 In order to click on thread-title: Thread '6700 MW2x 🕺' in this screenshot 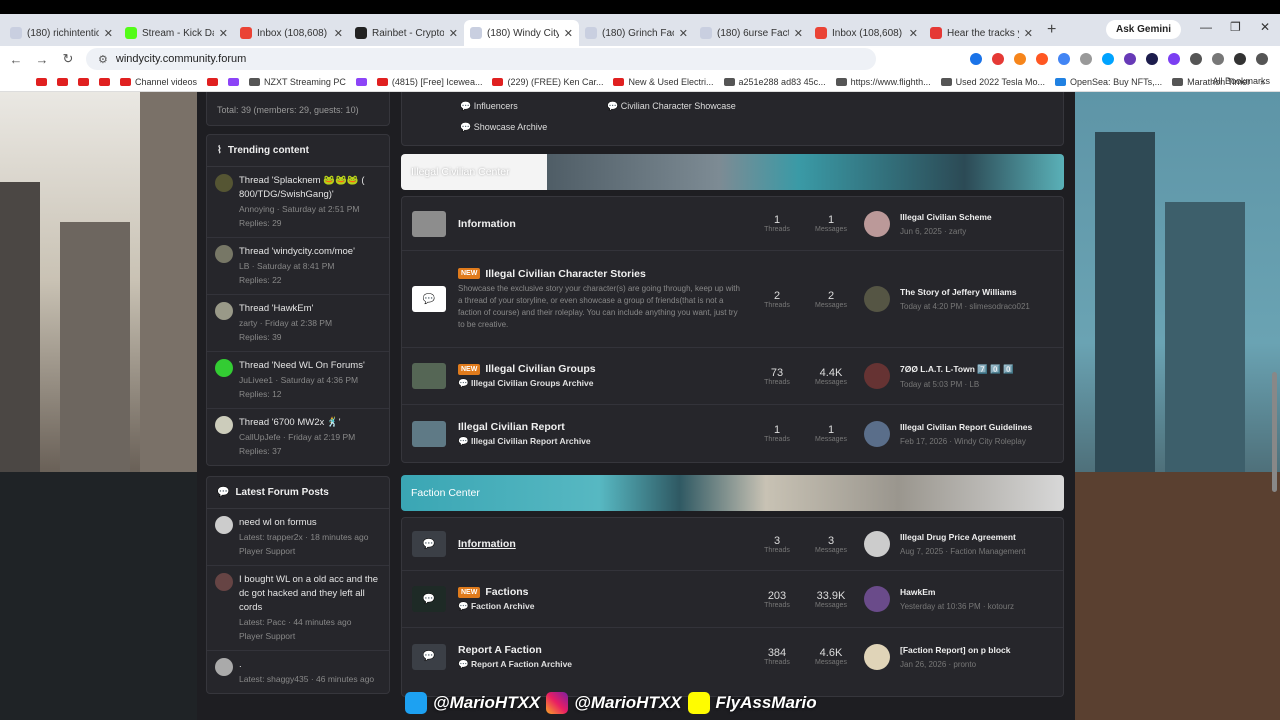, I will do `click(297, 423)`.